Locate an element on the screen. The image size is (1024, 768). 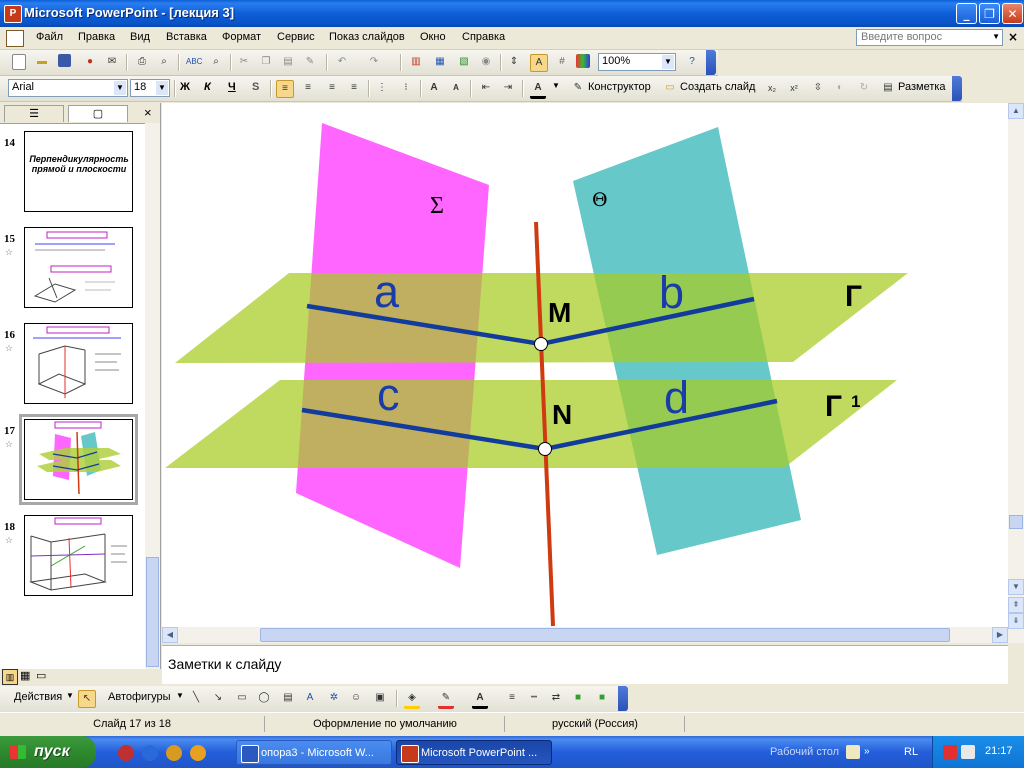
grid-icon: # is located at coordinates (562, 62).